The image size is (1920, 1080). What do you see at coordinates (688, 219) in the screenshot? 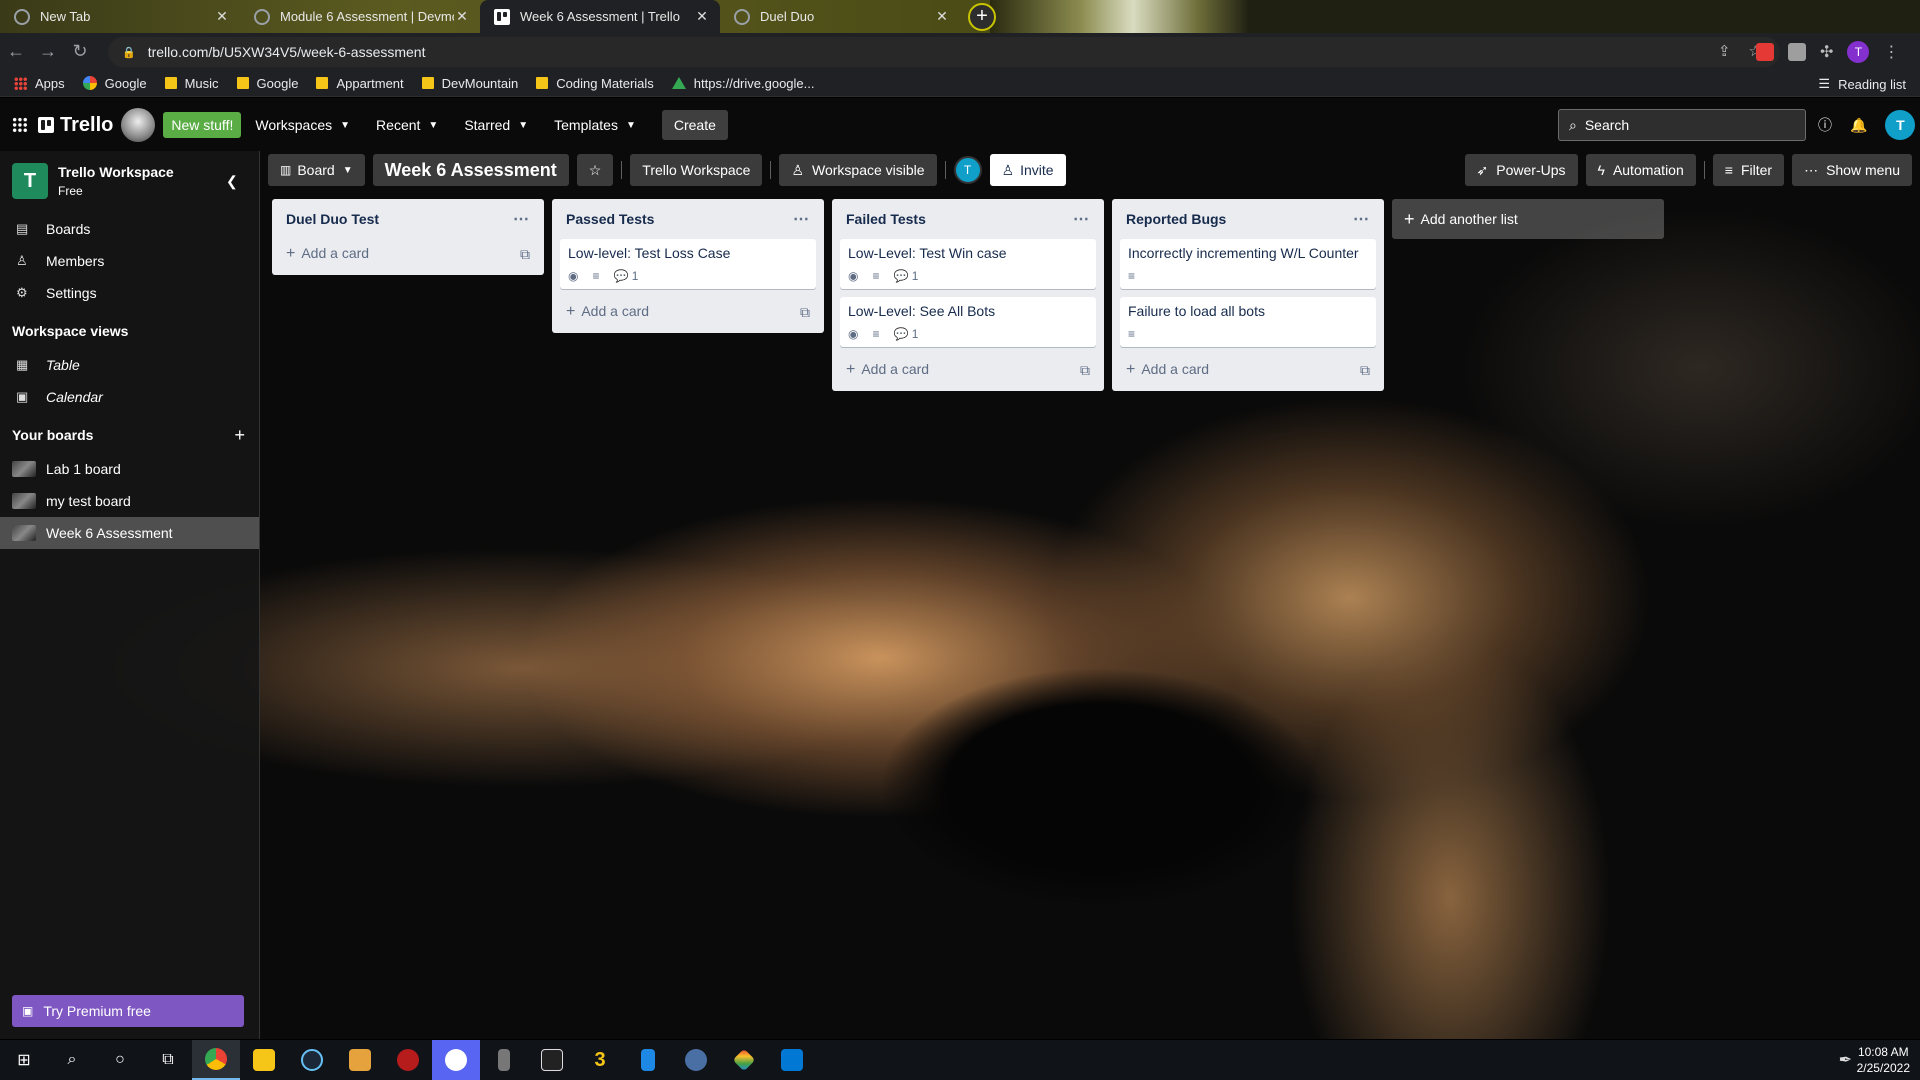
I see `list-header: Passed Tests ⋯` at bounding box center [688, 219].